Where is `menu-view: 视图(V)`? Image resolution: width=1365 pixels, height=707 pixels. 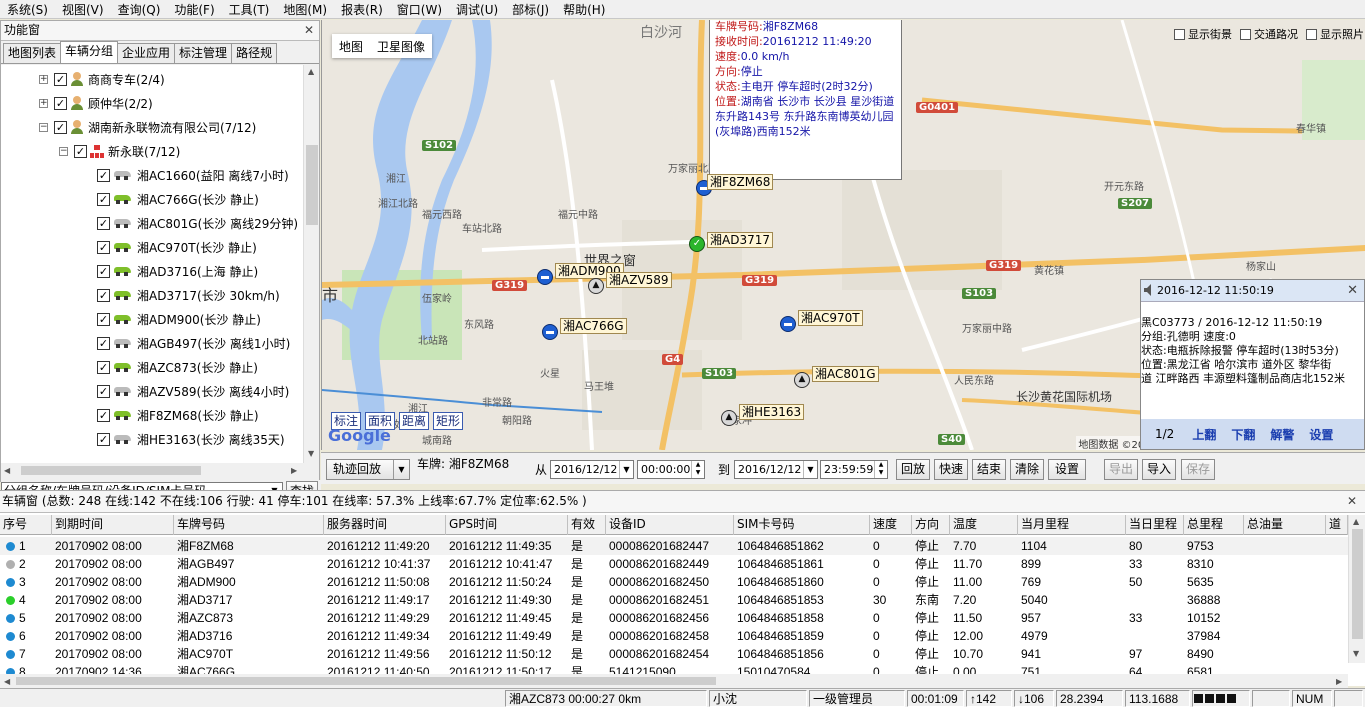 menu-view: 视图(V) is located at coordinates (83, 9).